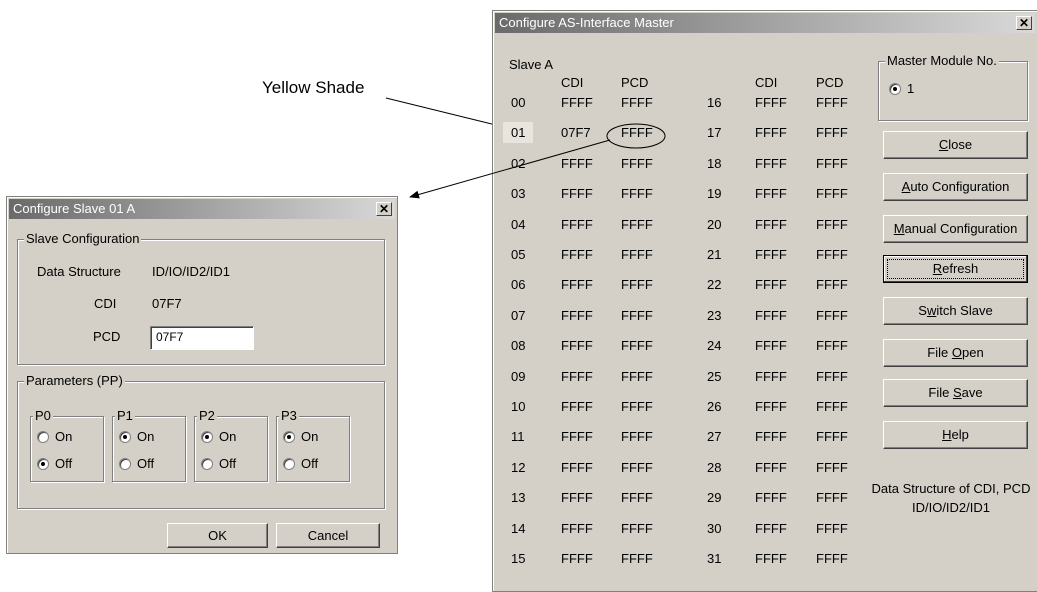 The image size is (1037, 592). What do you see at coordinates (518, 376) in the screenshot?
I see `slave-id: 09` at bounding box center [518, 376].